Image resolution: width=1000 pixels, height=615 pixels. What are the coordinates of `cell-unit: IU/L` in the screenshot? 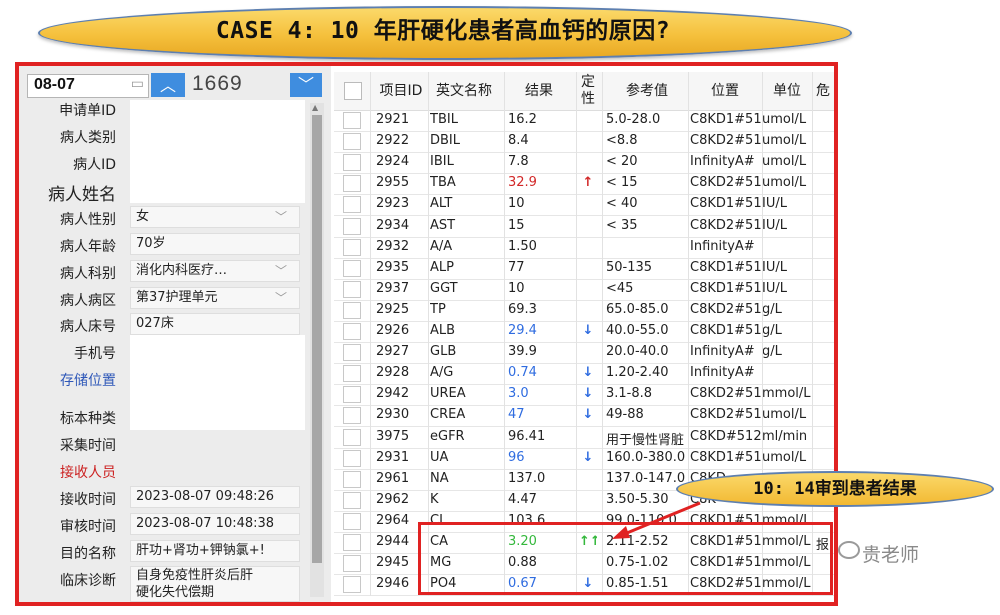 It's located at (774, 288).